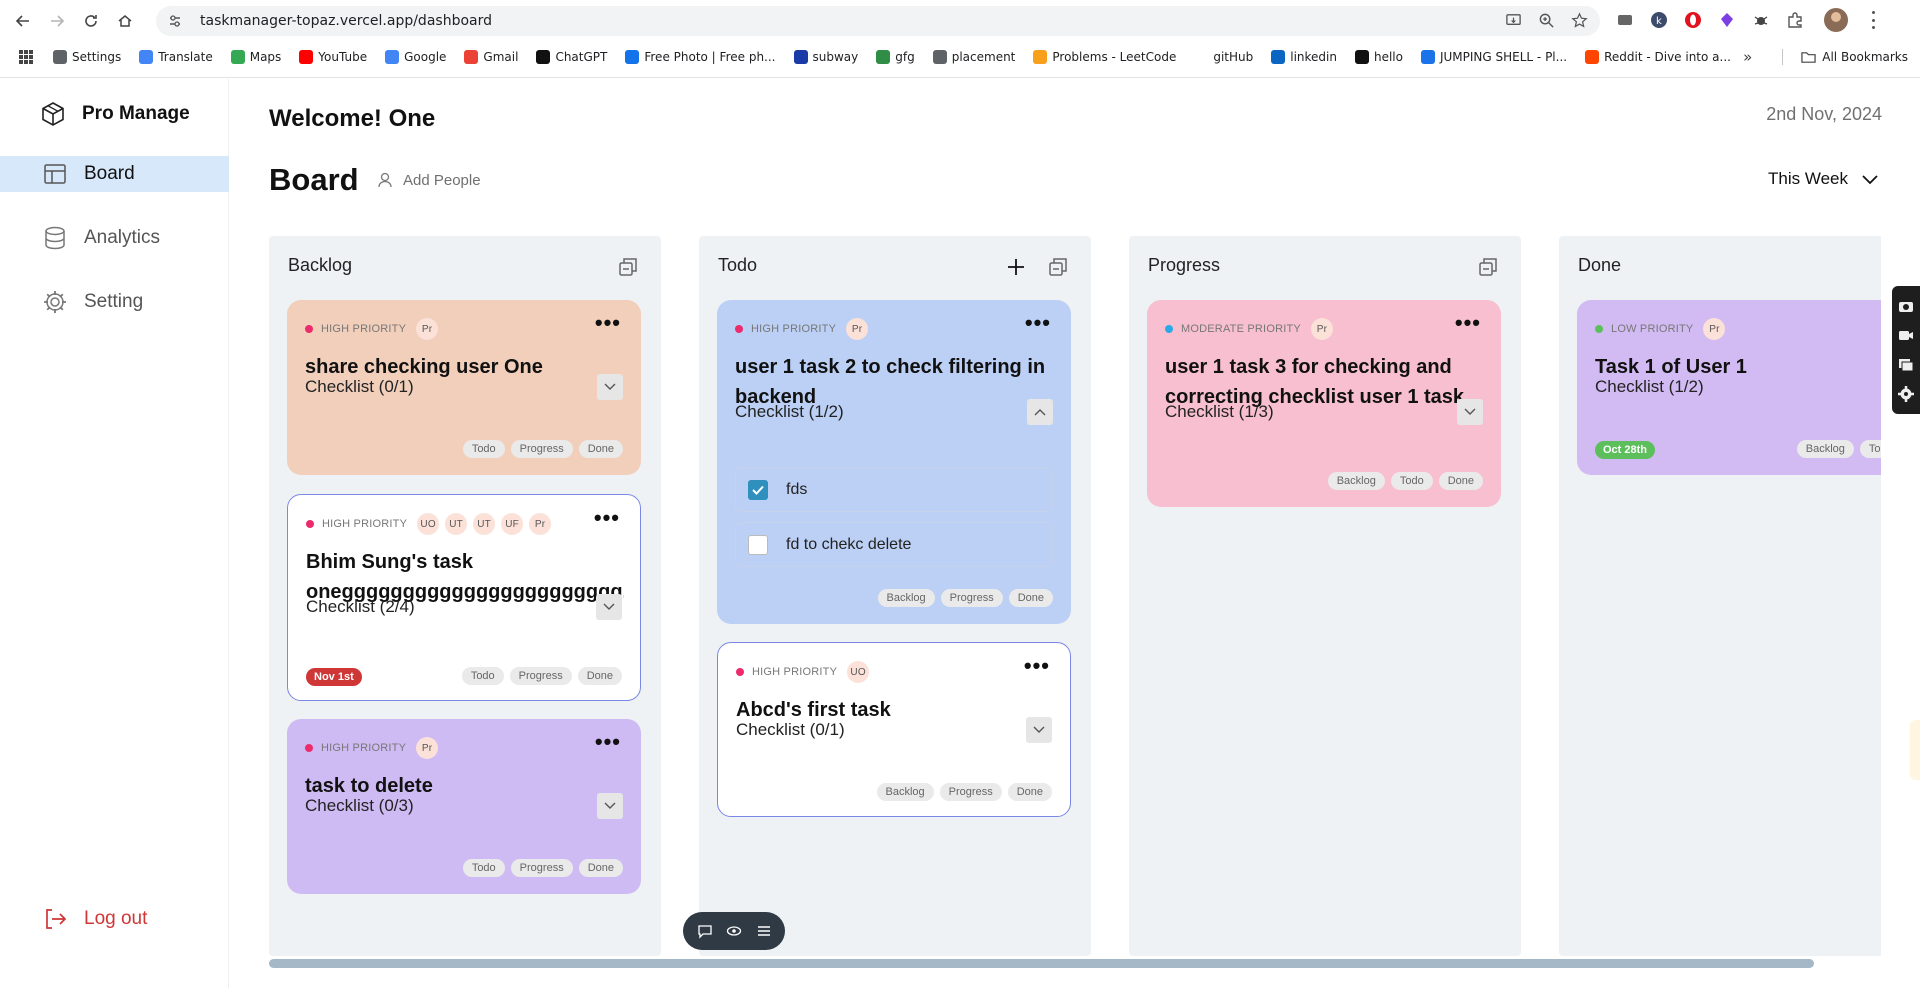  Describe the element at coordinates (115, 114) in the screenshot. I see `brand: Pro Manage` at that location.